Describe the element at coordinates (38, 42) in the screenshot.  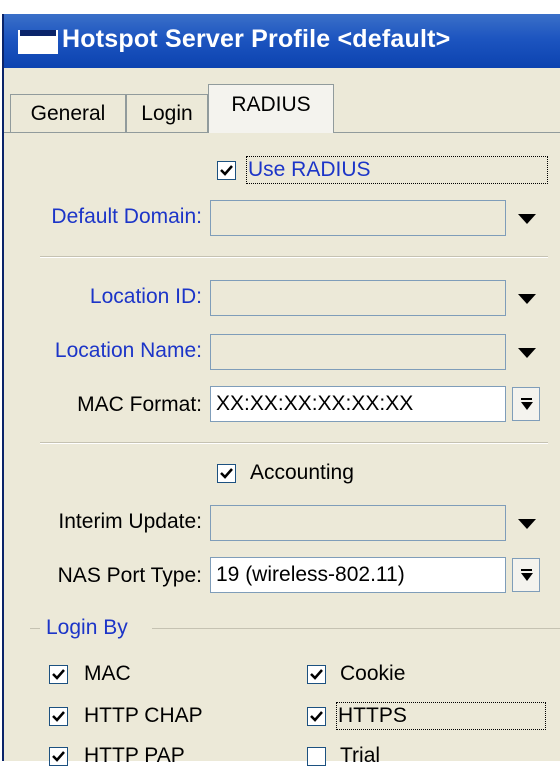
I see `window-icon` at that location.